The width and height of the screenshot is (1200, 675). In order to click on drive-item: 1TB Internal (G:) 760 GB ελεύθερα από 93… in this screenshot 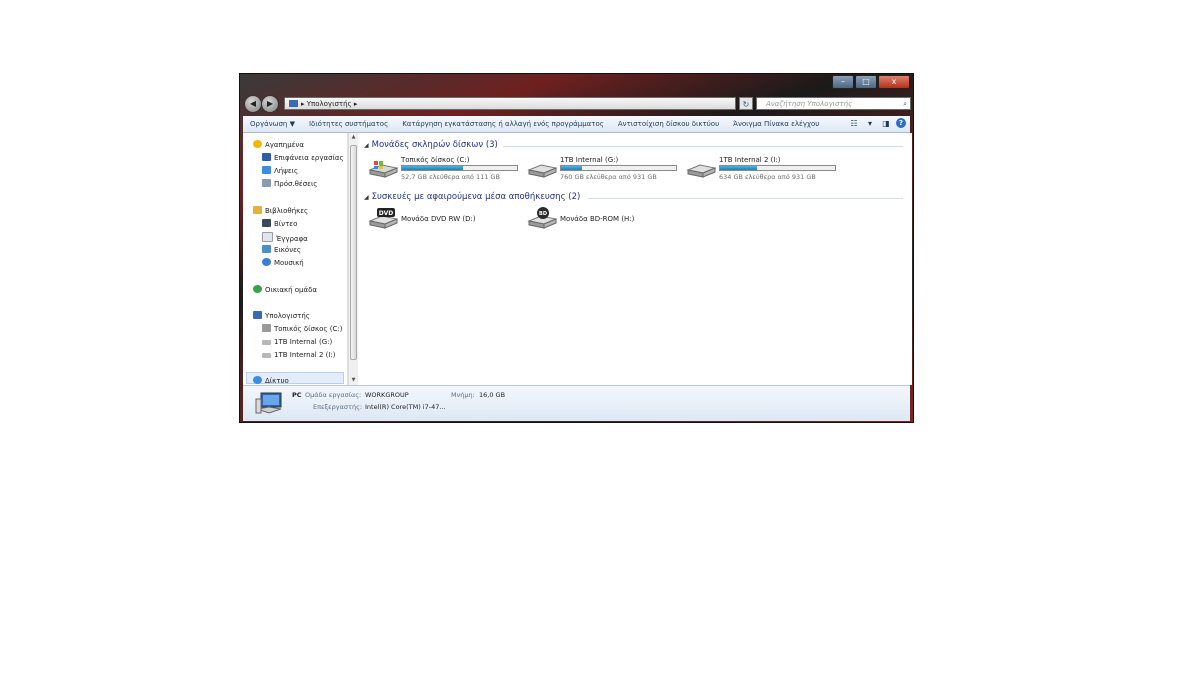, I will do `click(604, 169)`.